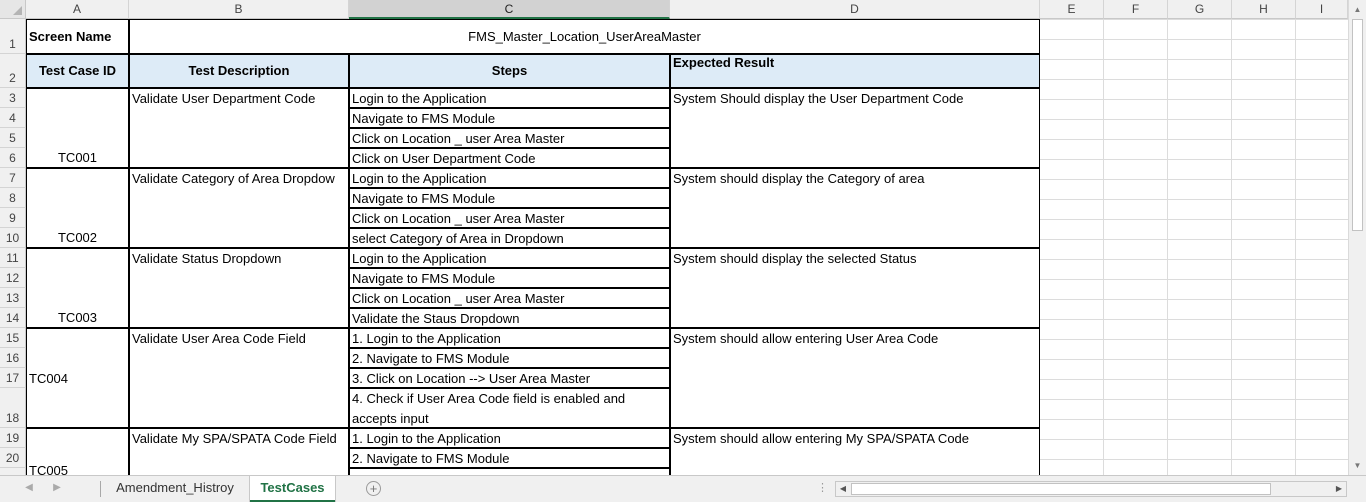 The image size is (1366, 502). What do you see at coordinates (1072, 9) in the screenshot?
I see `column-header-e: E` at bounding box center [1072, 9].